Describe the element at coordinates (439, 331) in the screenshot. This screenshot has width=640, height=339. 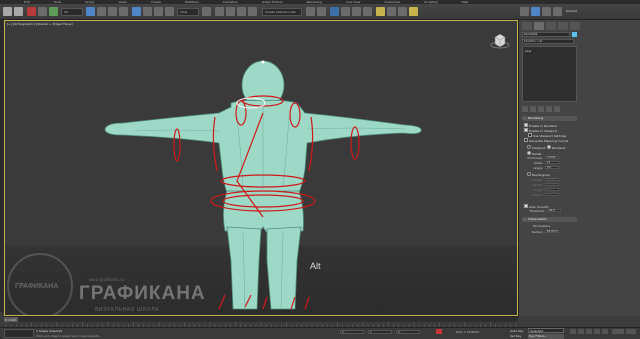
I see `time-tag-icon` at that location.